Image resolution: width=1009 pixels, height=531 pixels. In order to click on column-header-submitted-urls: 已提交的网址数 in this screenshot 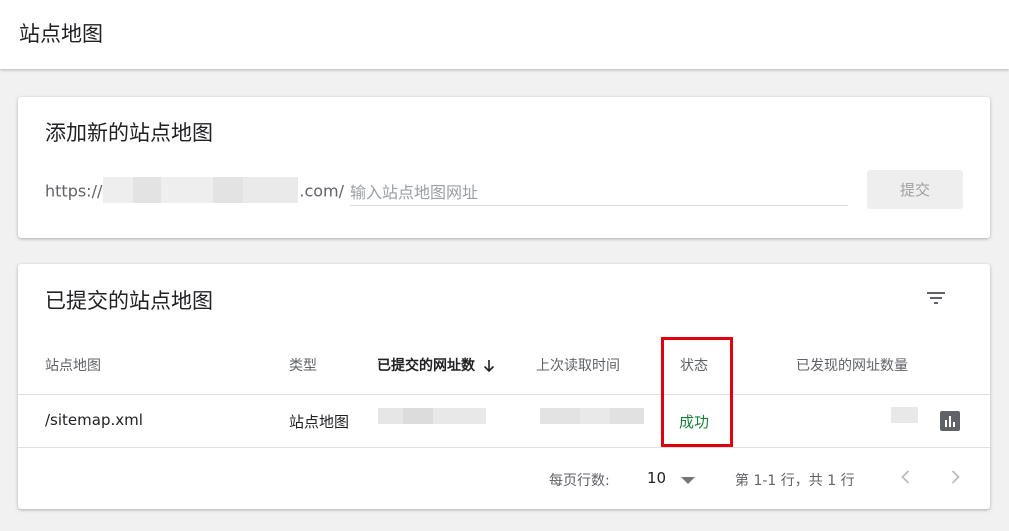, I will do `click(436, 365)`.